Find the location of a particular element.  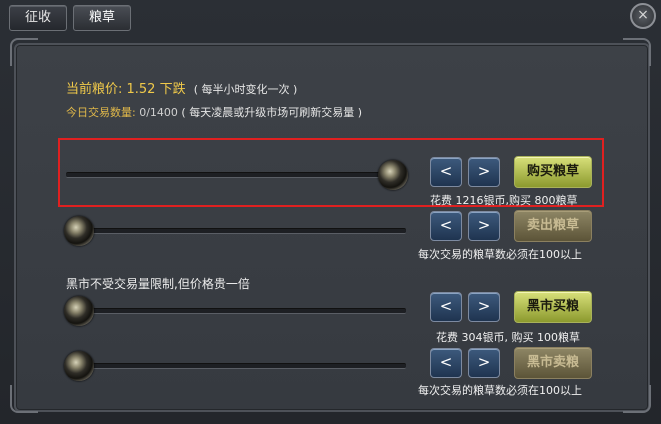

black-sell-slider-track is located at coordinates (236, 366).